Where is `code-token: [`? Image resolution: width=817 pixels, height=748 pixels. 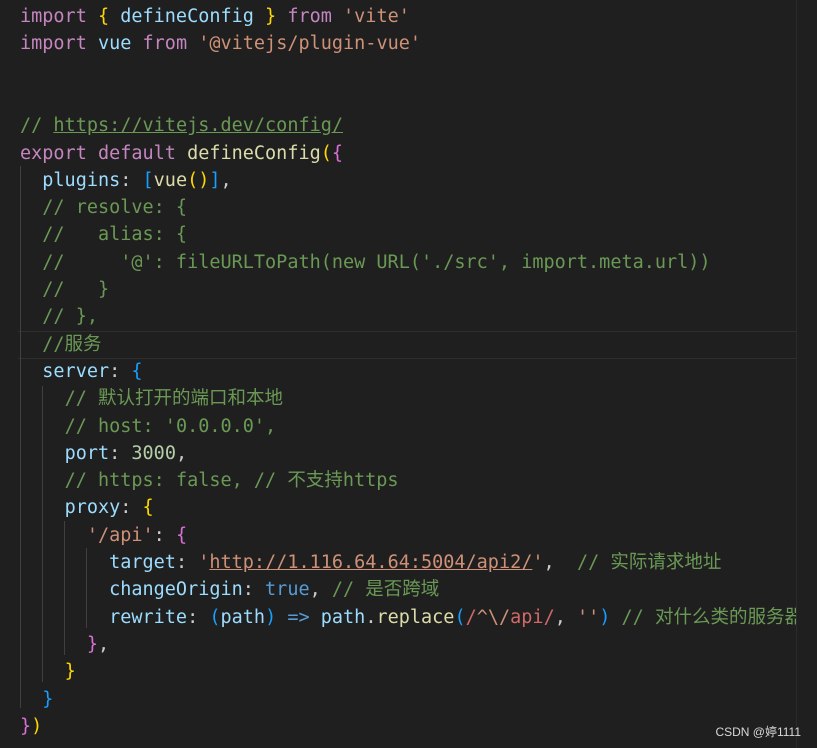
code-token: [ is located at coordinates (148, 180).